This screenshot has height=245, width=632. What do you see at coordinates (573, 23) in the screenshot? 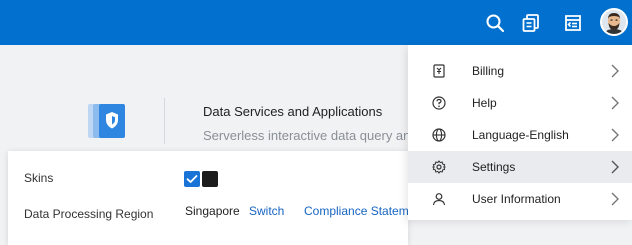
I see `tickets-icon` at bounding box center [573, 23].